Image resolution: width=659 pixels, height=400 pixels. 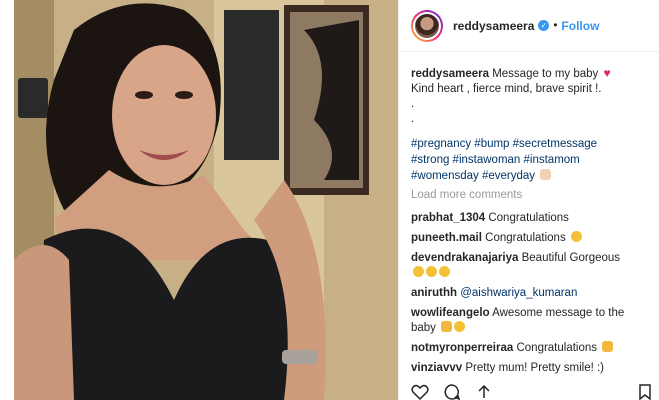 I want to click on comment-user: aniruthh, so click(x=434, y=293).